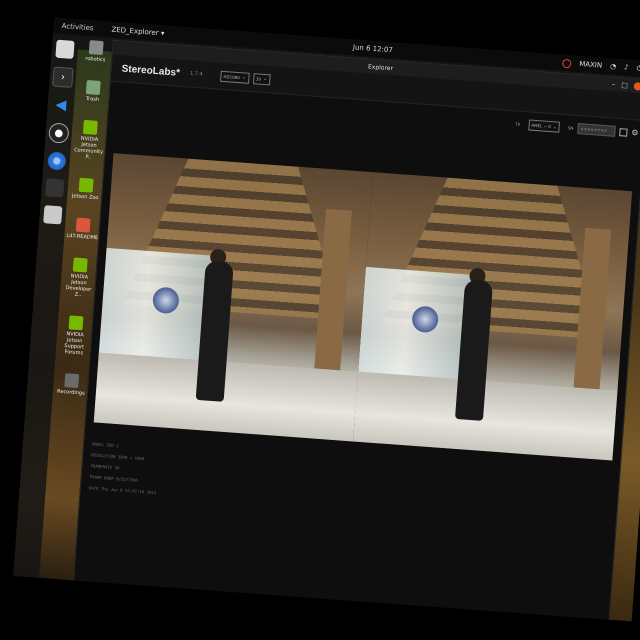 The width and height of the screenshot is (640, 640). Describe the element at coordinates (626, 67) in the screenshot. I see `volume-icon: ♪` at that location.